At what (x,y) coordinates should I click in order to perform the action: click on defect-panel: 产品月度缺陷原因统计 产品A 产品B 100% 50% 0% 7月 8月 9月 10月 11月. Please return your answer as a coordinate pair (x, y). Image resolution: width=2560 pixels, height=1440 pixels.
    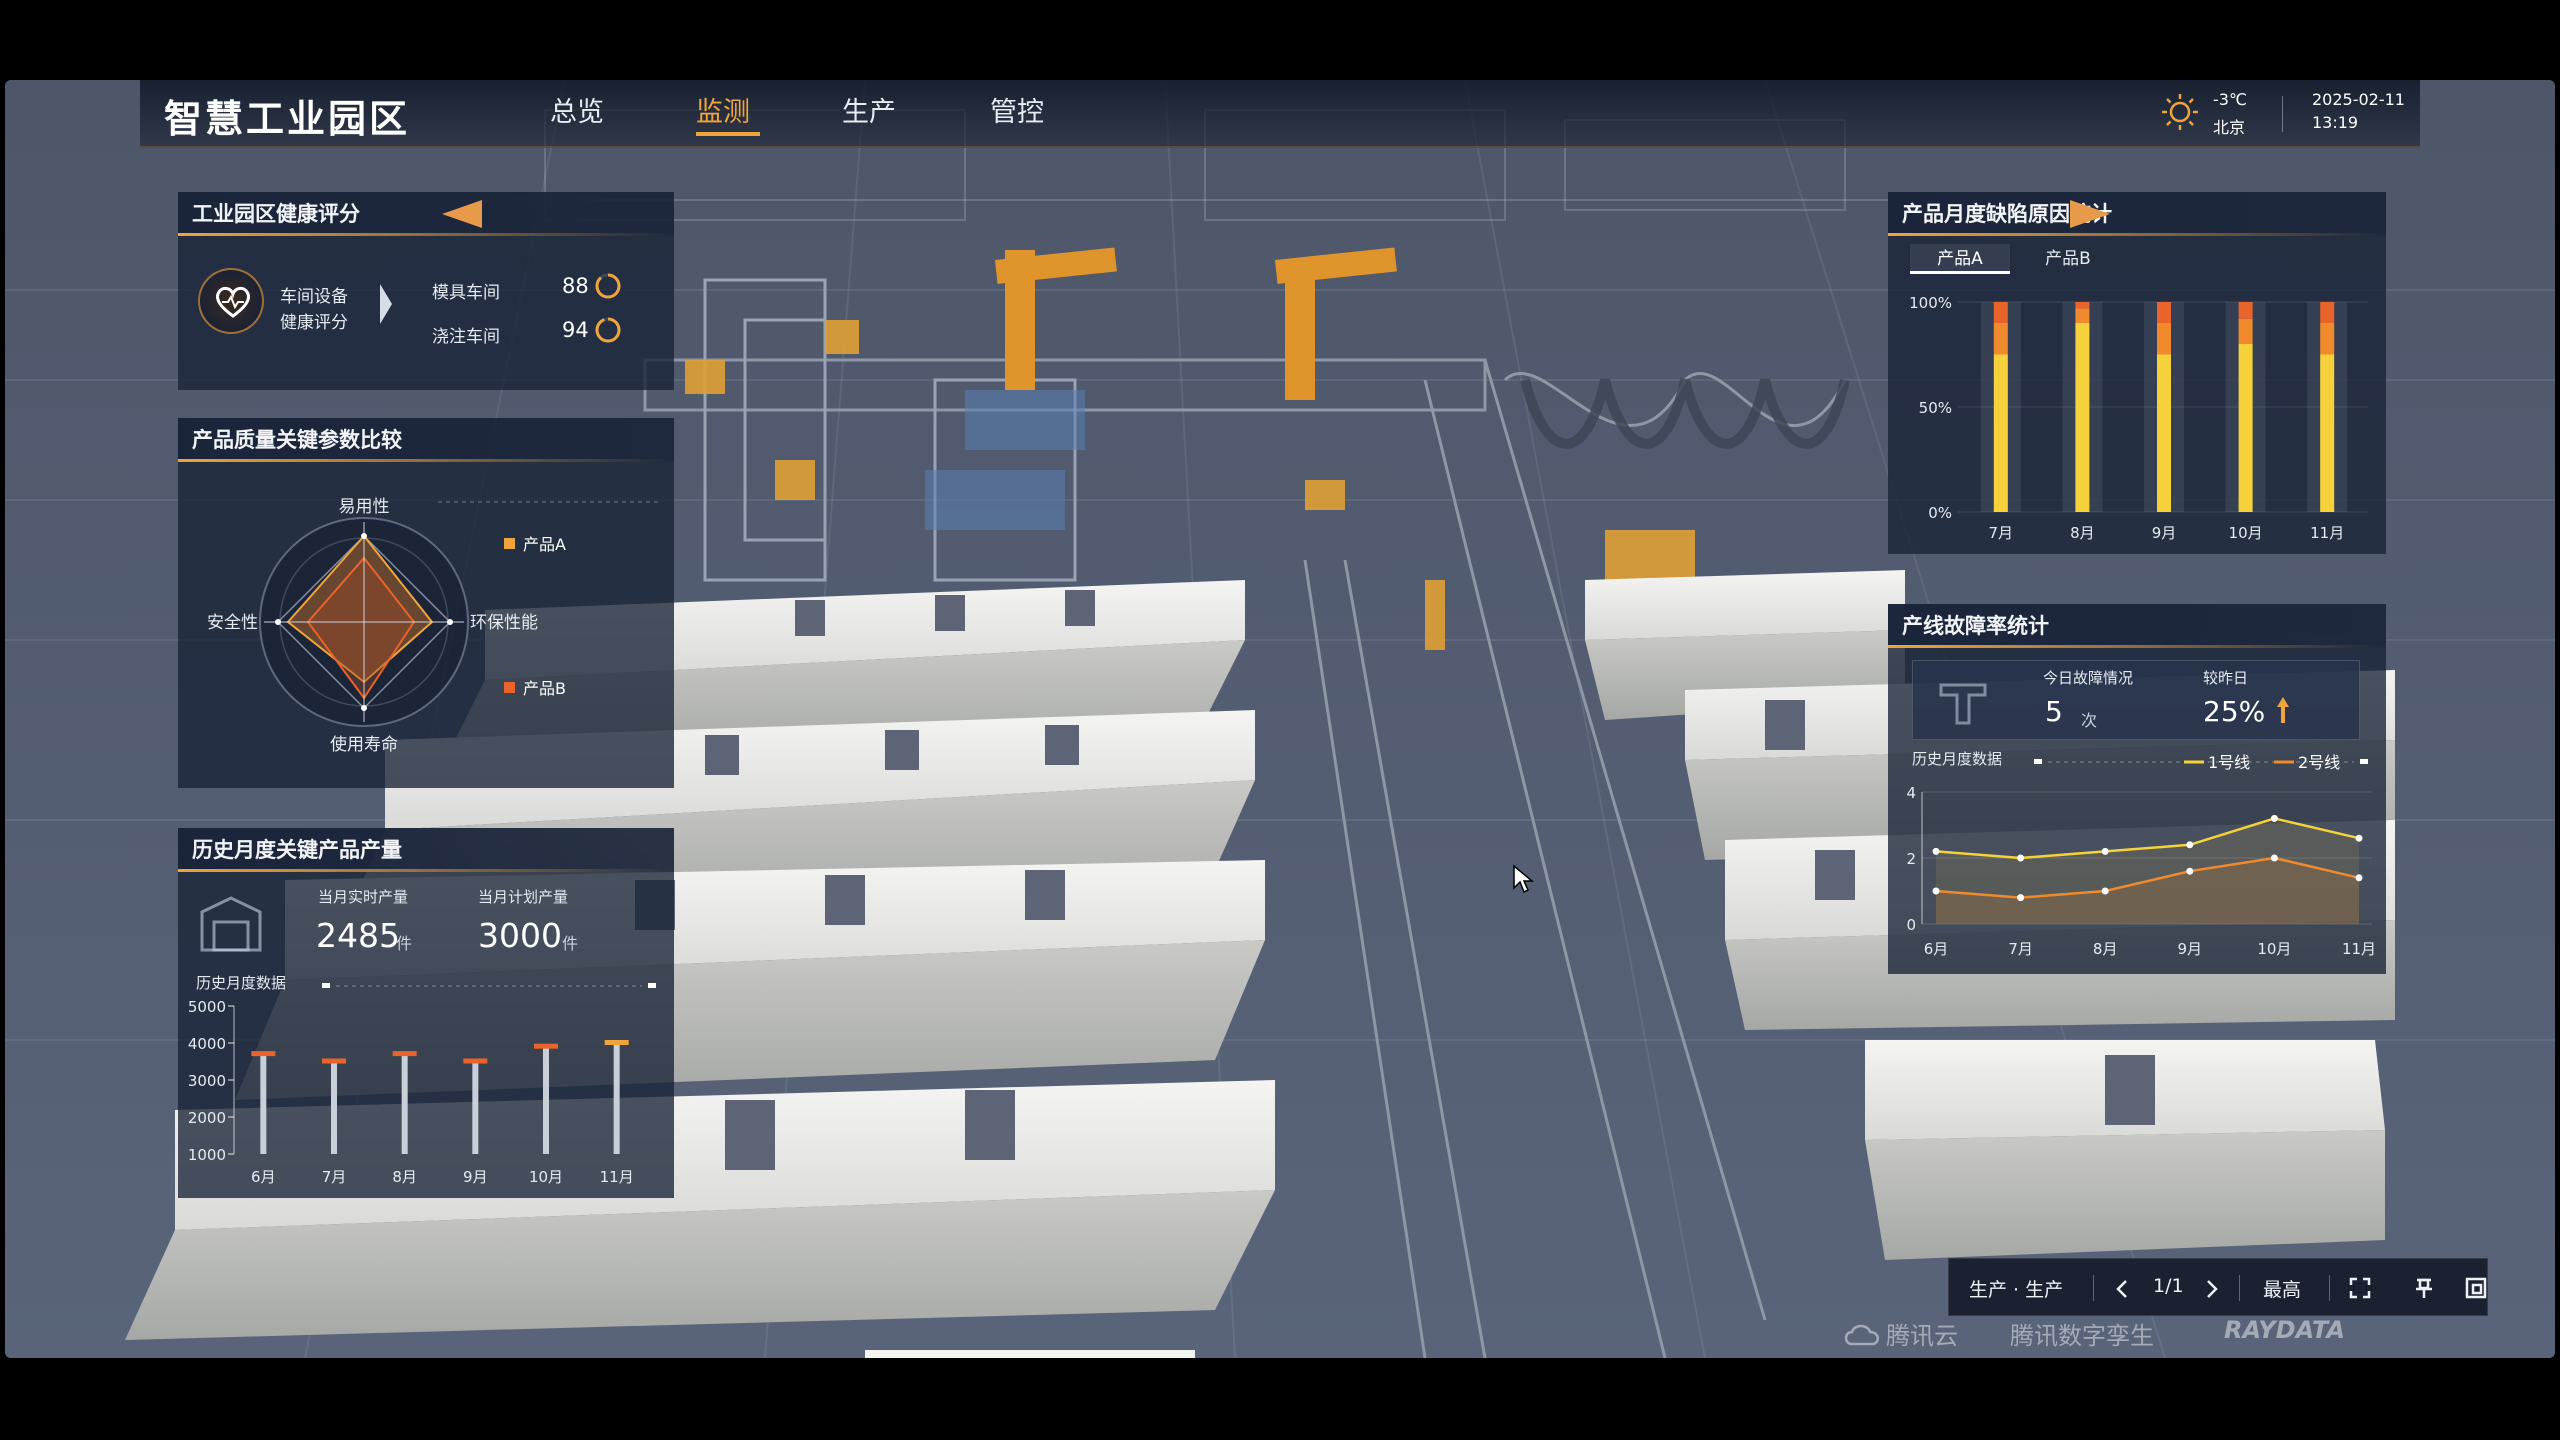
    Looking at the image, I should click on (2137, 373).